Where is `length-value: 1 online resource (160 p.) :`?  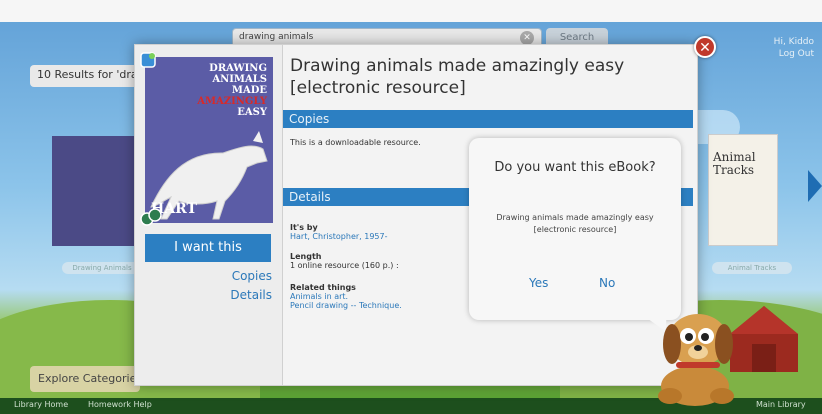
length-value: 1 online resource (160 p.) : is located at coordinates (344, 265).